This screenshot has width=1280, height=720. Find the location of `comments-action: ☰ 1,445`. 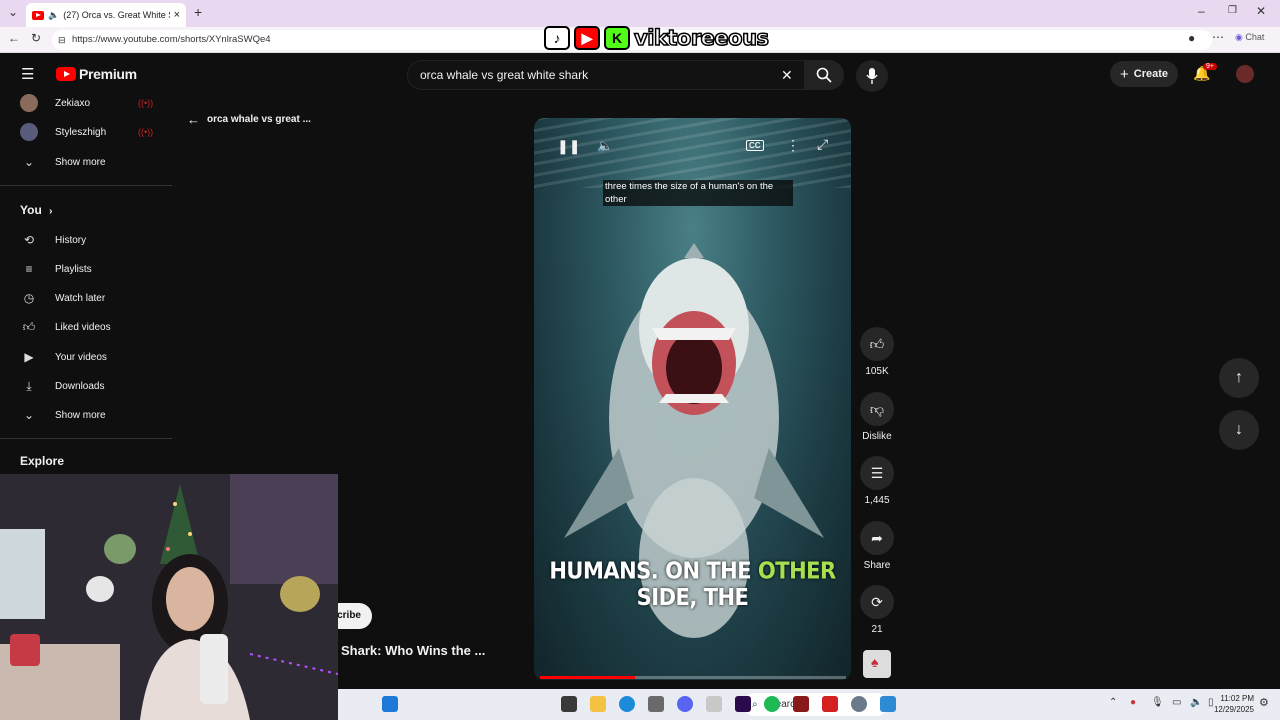

comments-action: ☰ 1,445 is located at coordinates (877, 481).